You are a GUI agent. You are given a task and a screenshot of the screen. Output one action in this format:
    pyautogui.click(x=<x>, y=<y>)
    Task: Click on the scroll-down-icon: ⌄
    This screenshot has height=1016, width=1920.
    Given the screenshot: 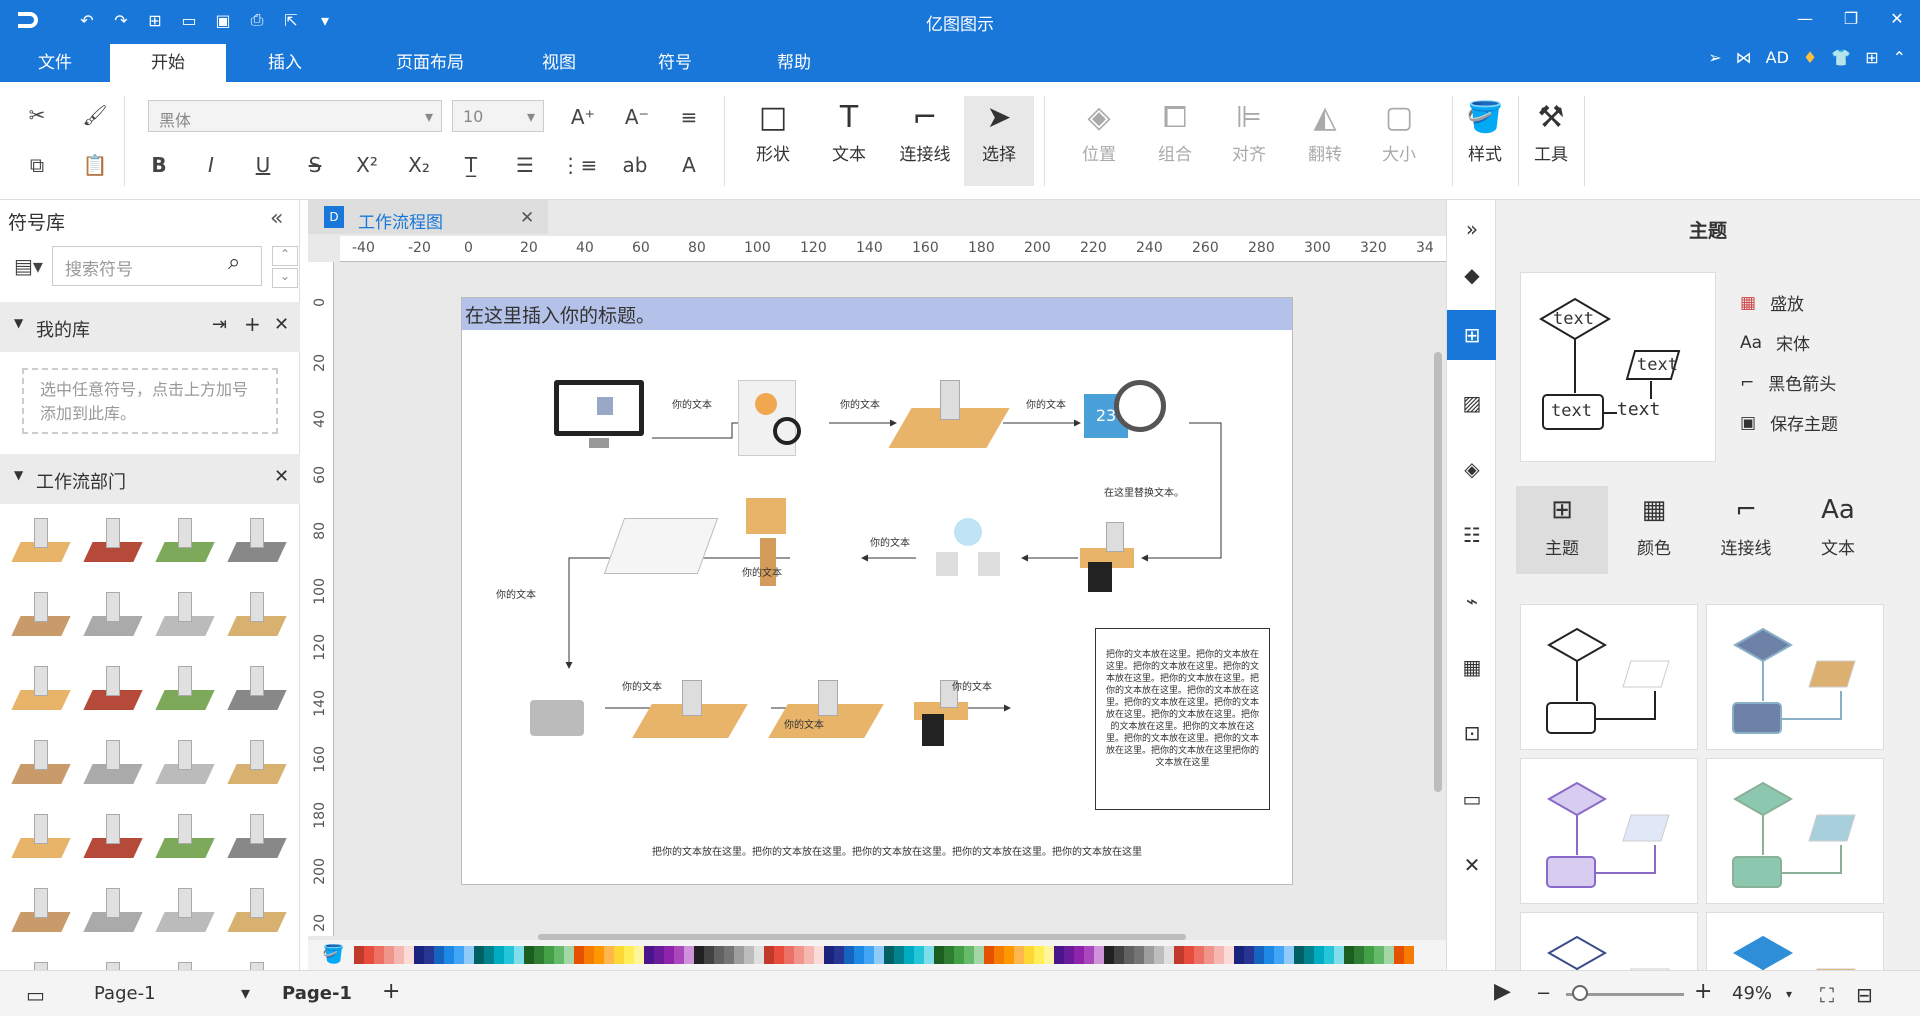 What is the action you would take?
    pyautogui.click(x=285, y=278)
    